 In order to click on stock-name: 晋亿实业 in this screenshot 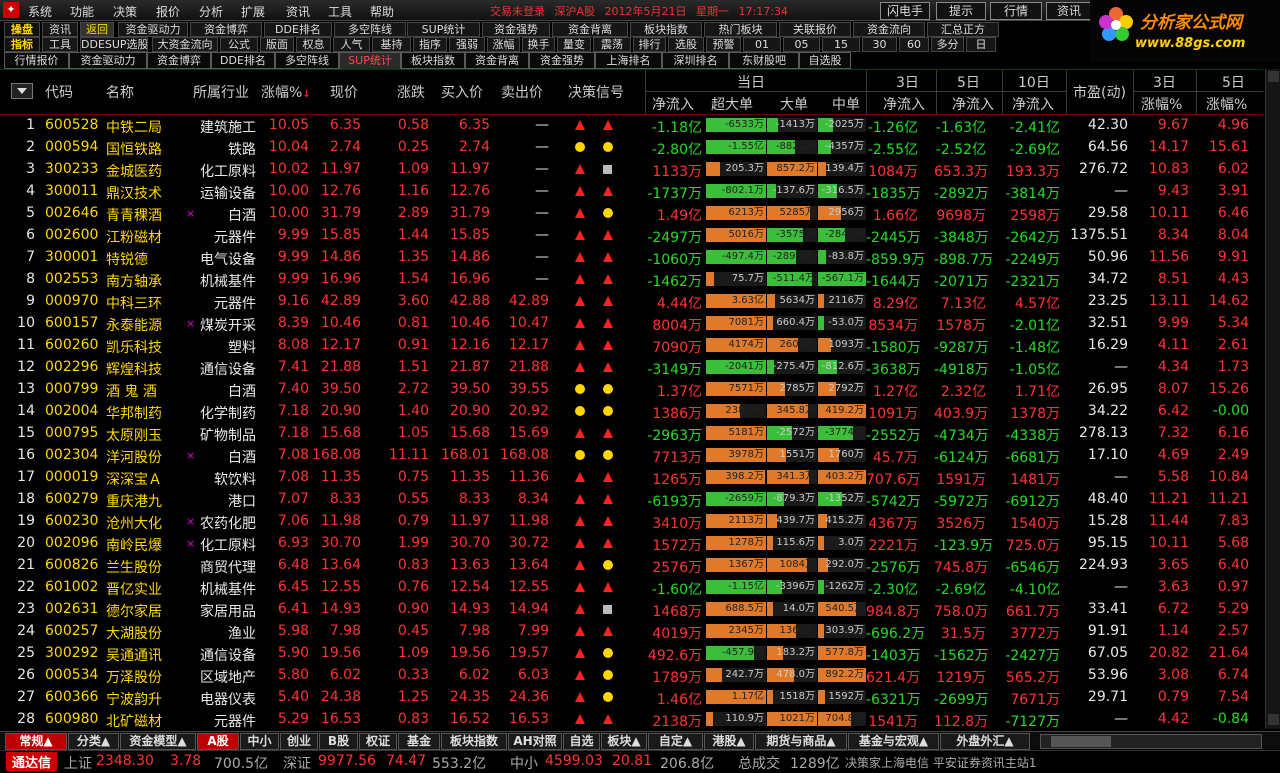, I will do `click(134, 589)`.